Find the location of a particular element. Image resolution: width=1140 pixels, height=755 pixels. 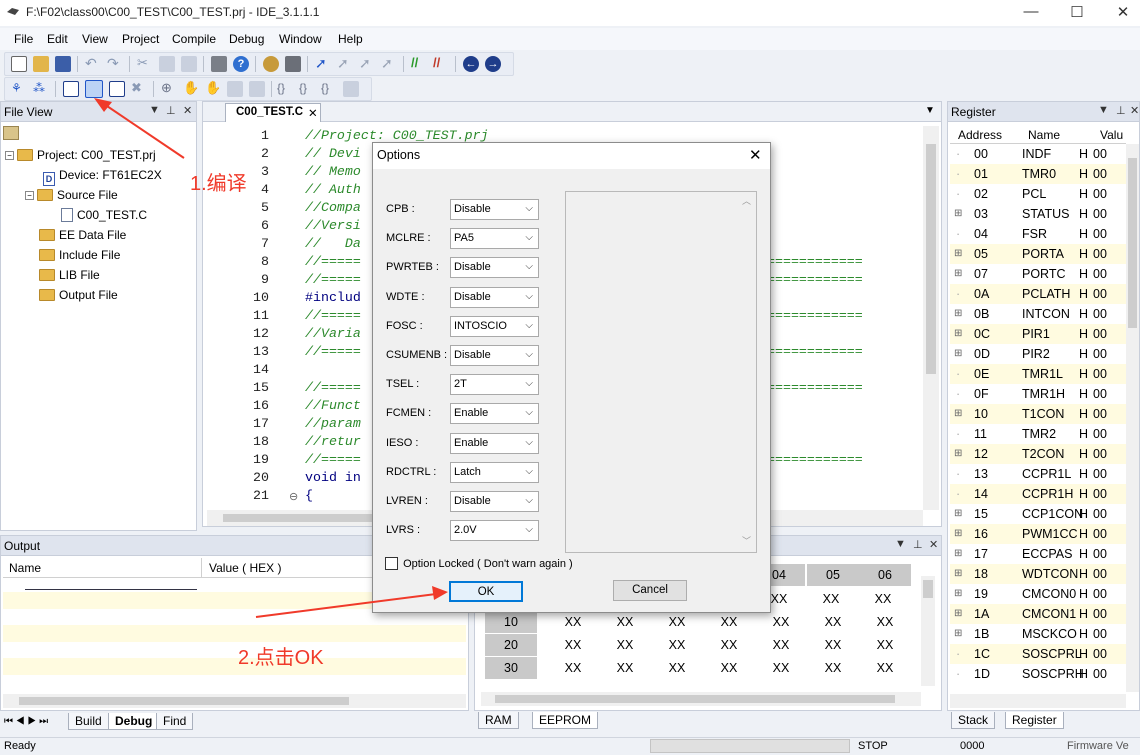

uncomment-icon: // is located at coordinates (441, 64).